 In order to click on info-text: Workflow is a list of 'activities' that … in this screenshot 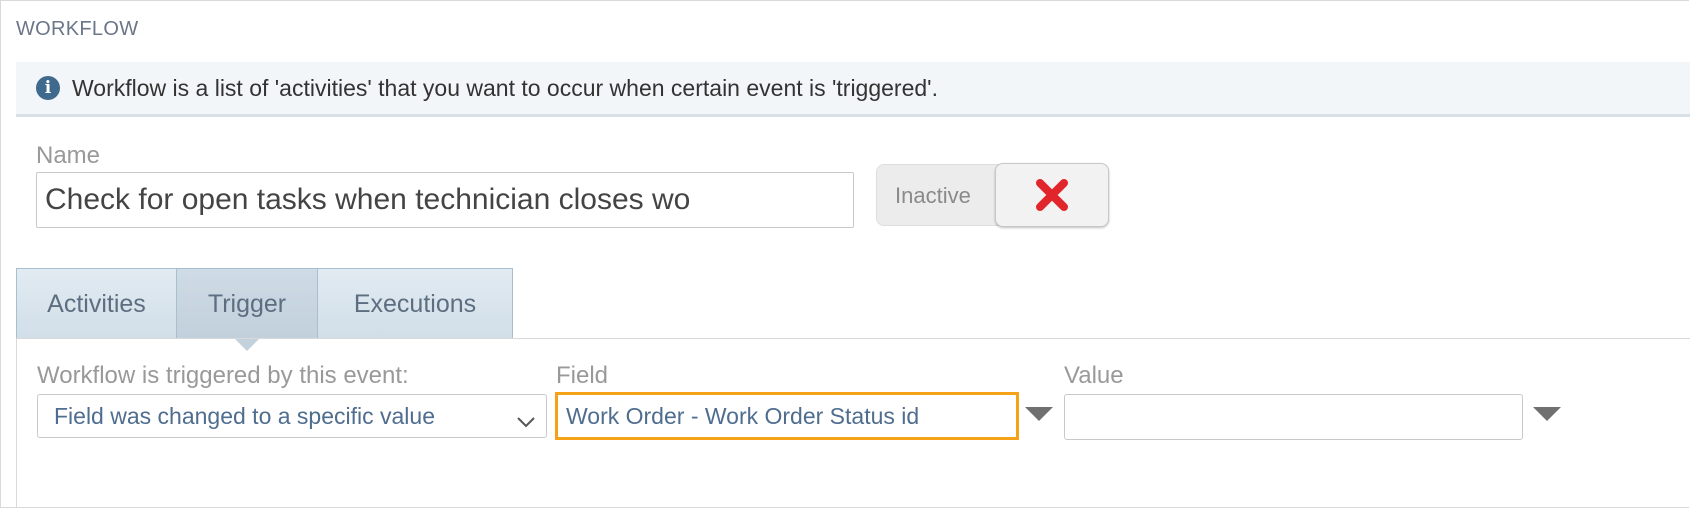, I will do `click(505, 87)`.